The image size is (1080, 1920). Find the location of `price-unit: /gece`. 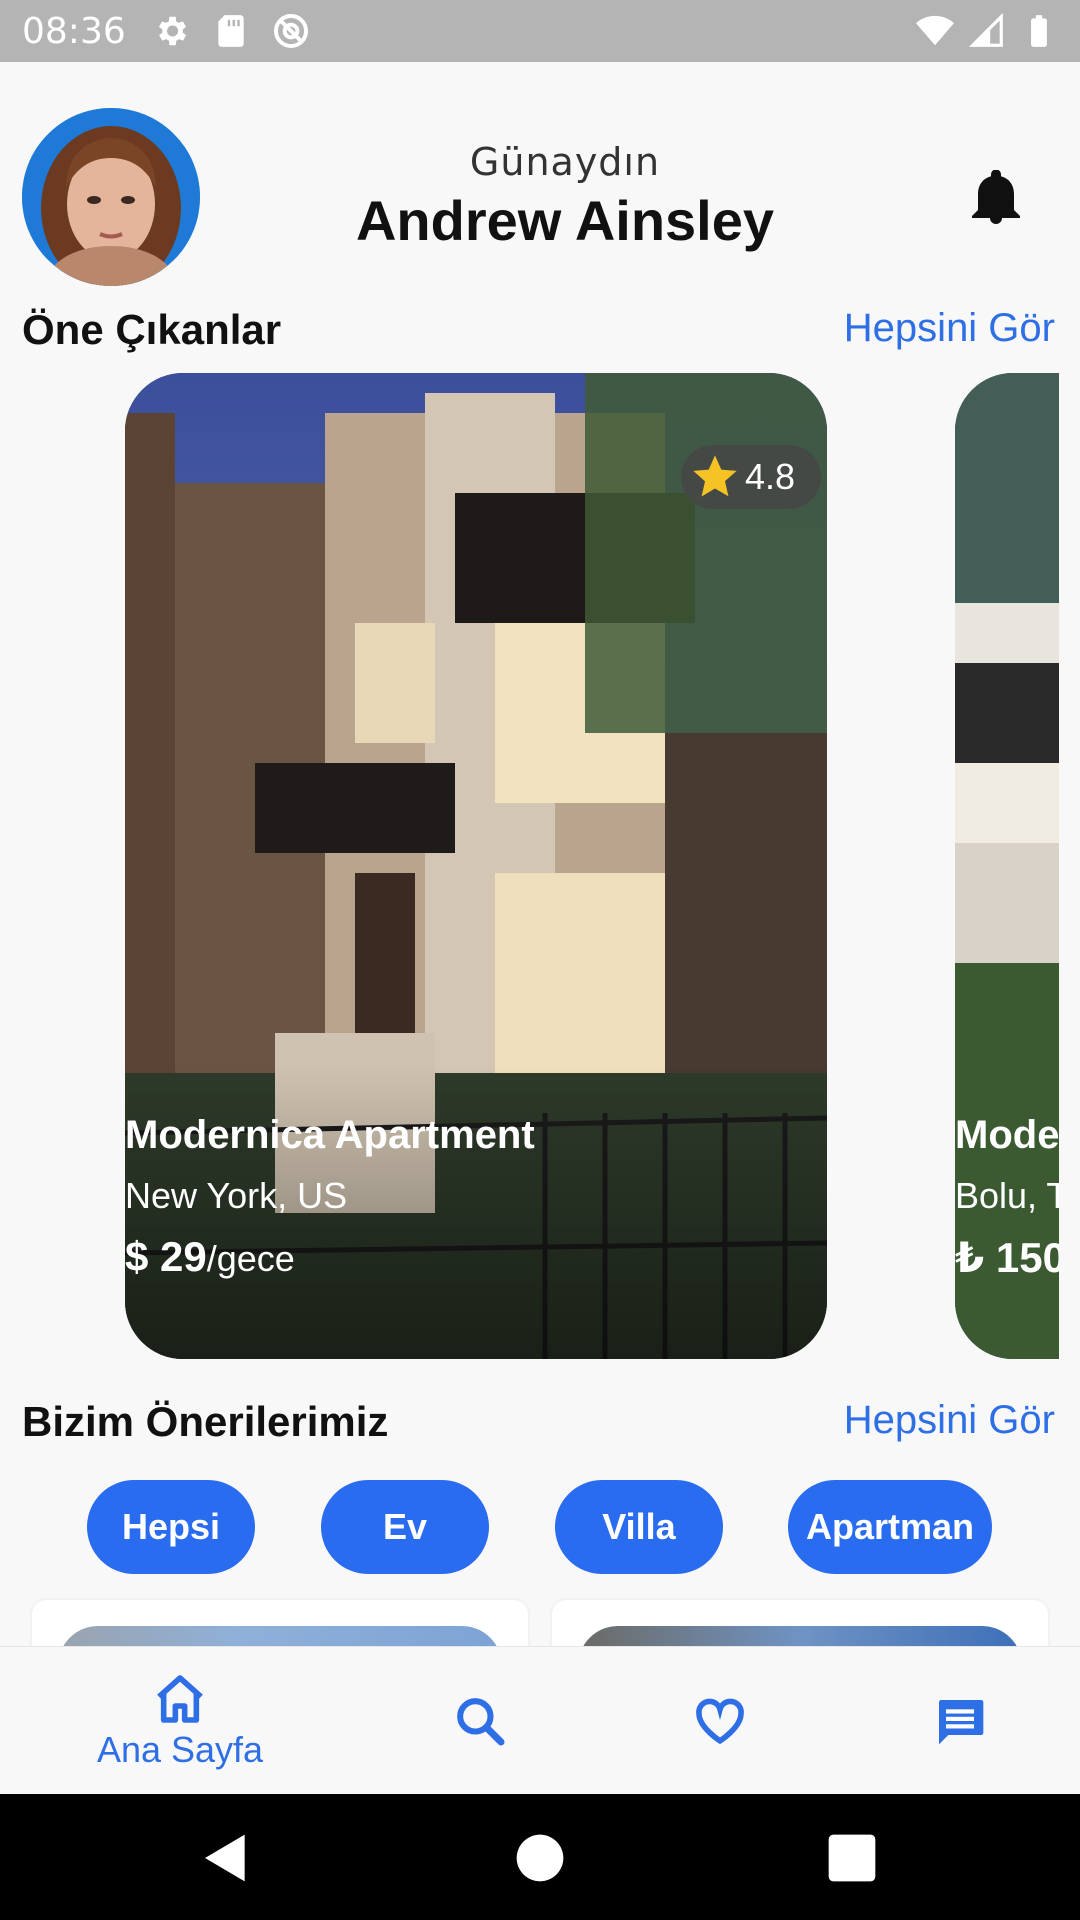

price-unit: /gece is located at coordinates (250, 1258).